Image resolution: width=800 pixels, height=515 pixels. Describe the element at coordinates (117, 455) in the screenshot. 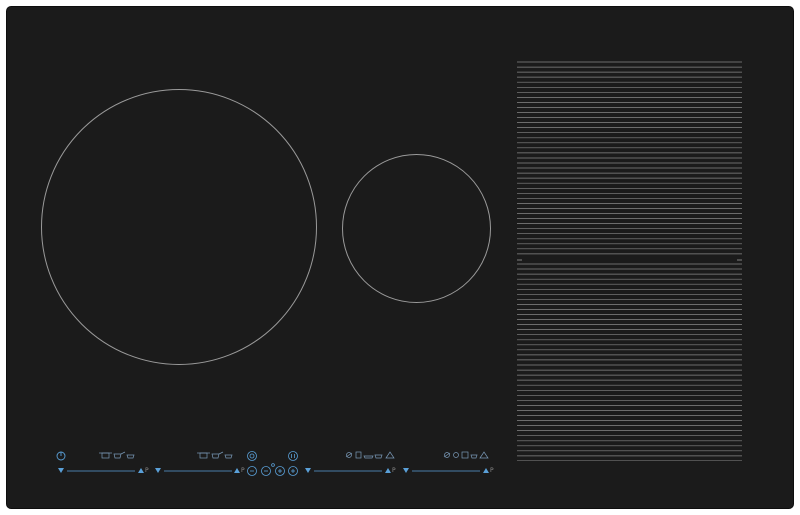

I see `pot-icon` at that location.